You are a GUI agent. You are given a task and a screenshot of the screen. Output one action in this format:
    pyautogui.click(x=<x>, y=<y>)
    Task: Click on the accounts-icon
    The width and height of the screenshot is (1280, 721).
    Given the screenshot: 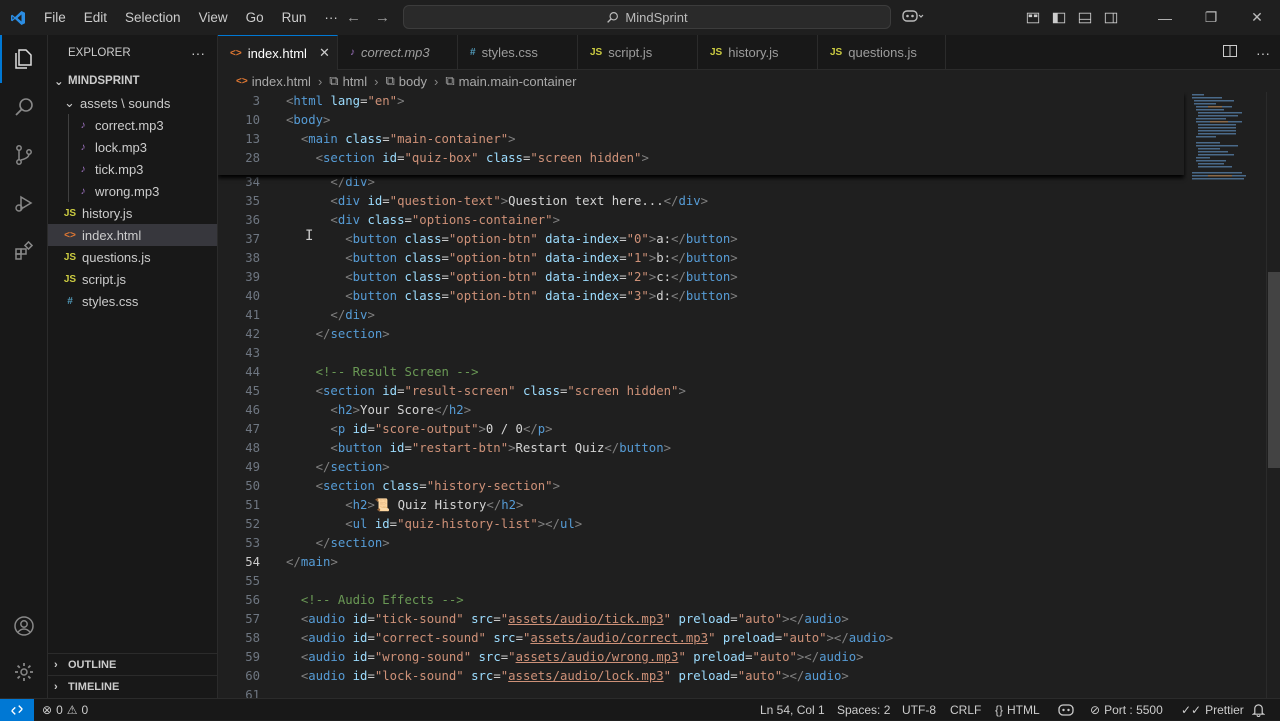 What is the action you would take?
    pyautogui.click(x=24, y=626)
    